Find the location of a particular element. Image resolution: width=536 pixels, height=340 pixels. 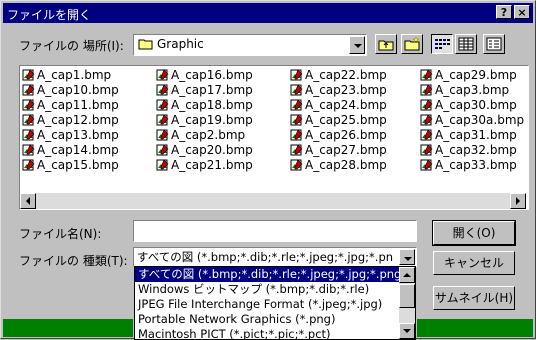

file-item: A_cap15.bmp is located at coordinates (70, 165).